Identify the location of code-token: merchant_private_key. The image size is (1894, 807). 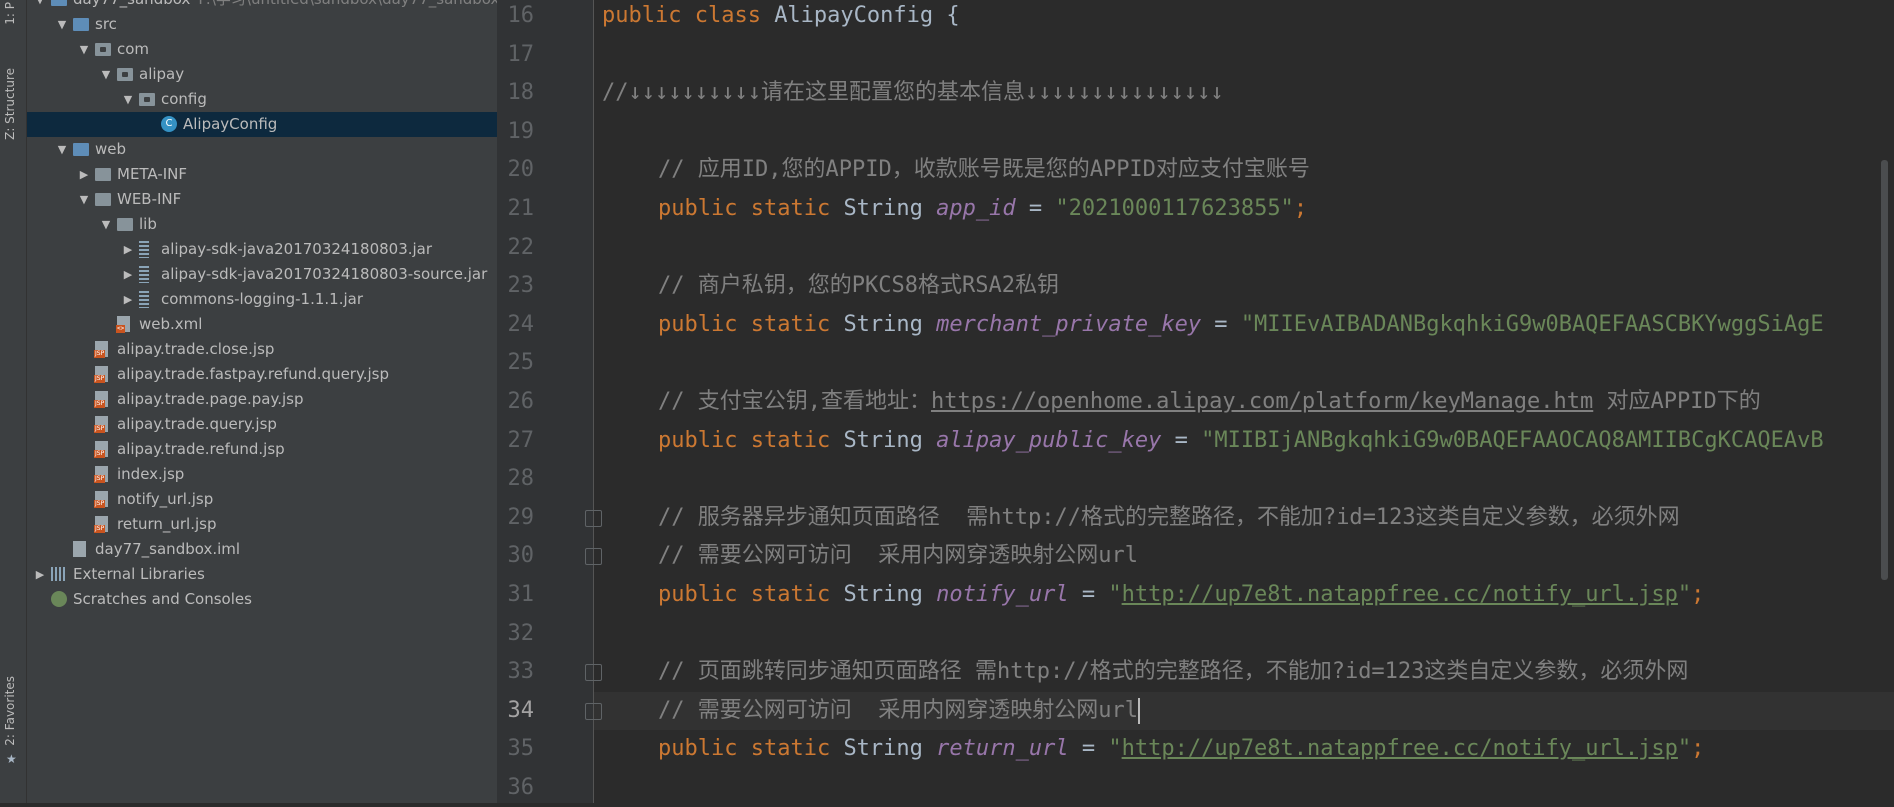
(1069, 324).